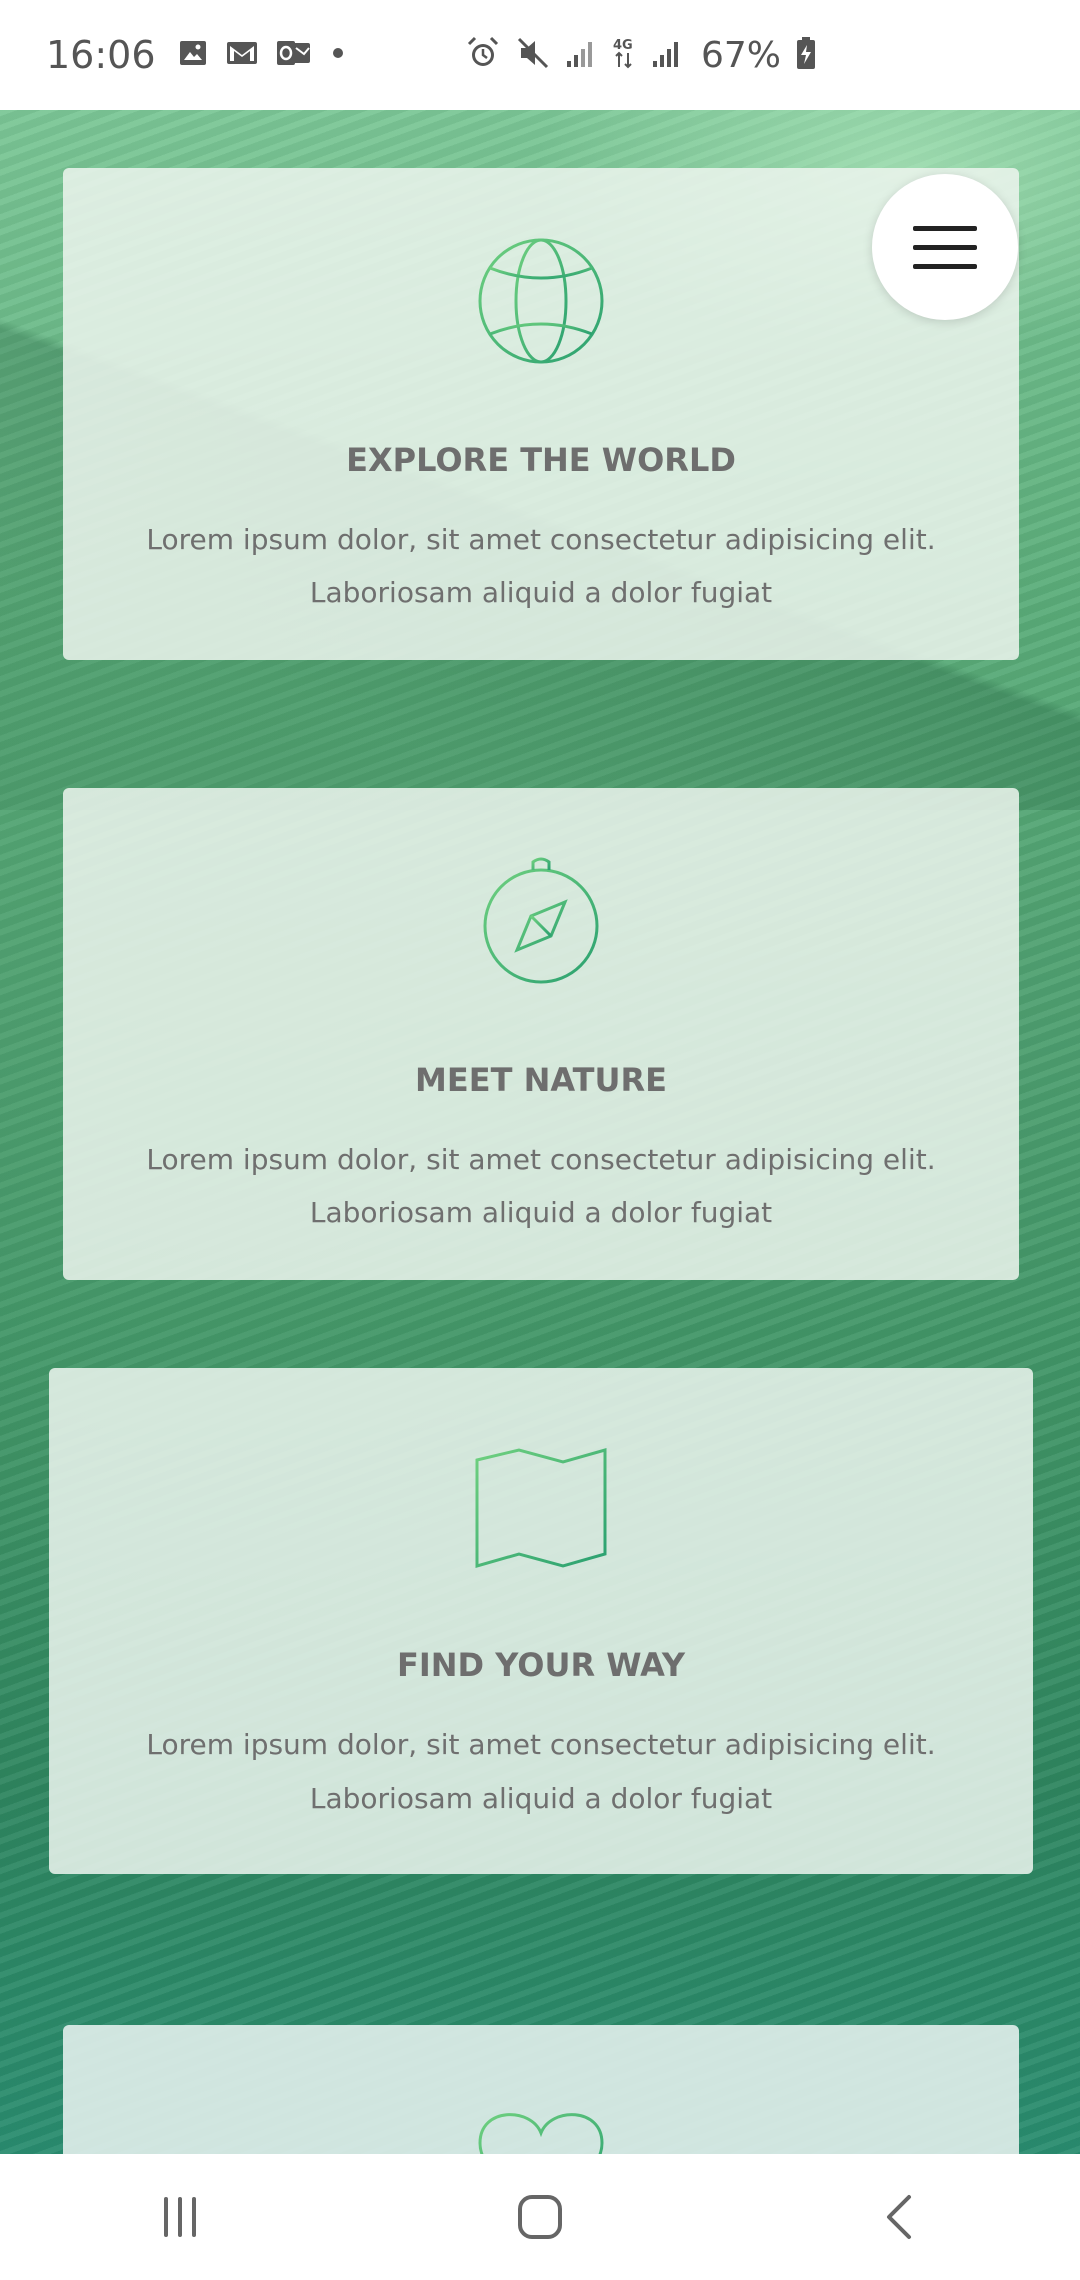 This screenshot has height=2280, width=1080. I want to click on card-title: FIND YOUR WAY, so click(541, 1665).